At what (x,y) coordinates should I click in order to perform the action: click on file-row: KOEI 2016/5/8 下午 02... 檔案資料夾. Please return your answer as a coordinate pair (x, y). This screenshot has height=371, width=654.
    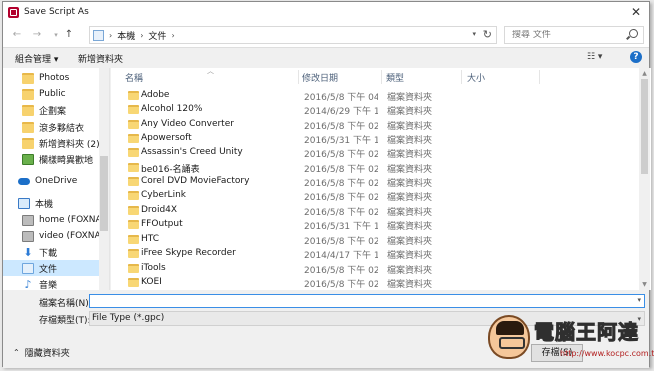
    Looking at the image, I should click on (371, 283).